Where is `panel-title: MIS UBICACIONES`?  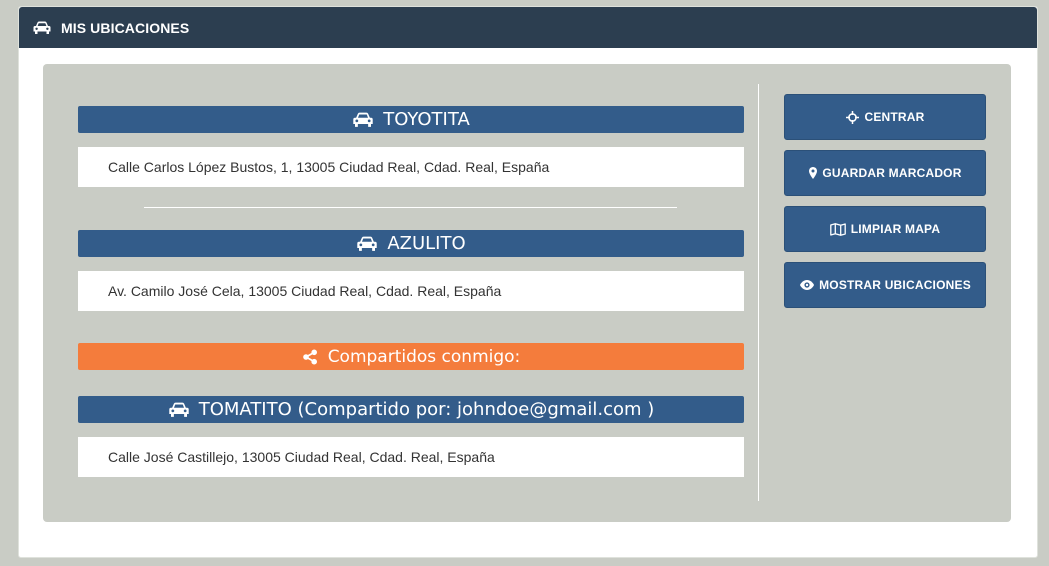
panel-title: MIS UBICACIONES is located at coordinates (125, 27).